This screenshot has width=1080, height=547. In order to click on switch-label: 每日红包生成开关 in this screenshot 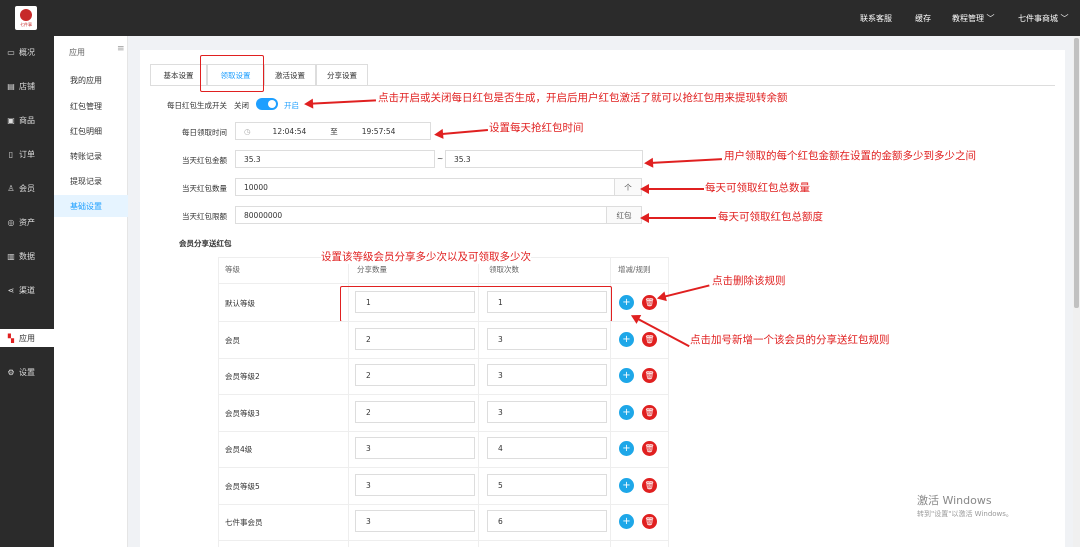, I will do `click(197, 105)`.